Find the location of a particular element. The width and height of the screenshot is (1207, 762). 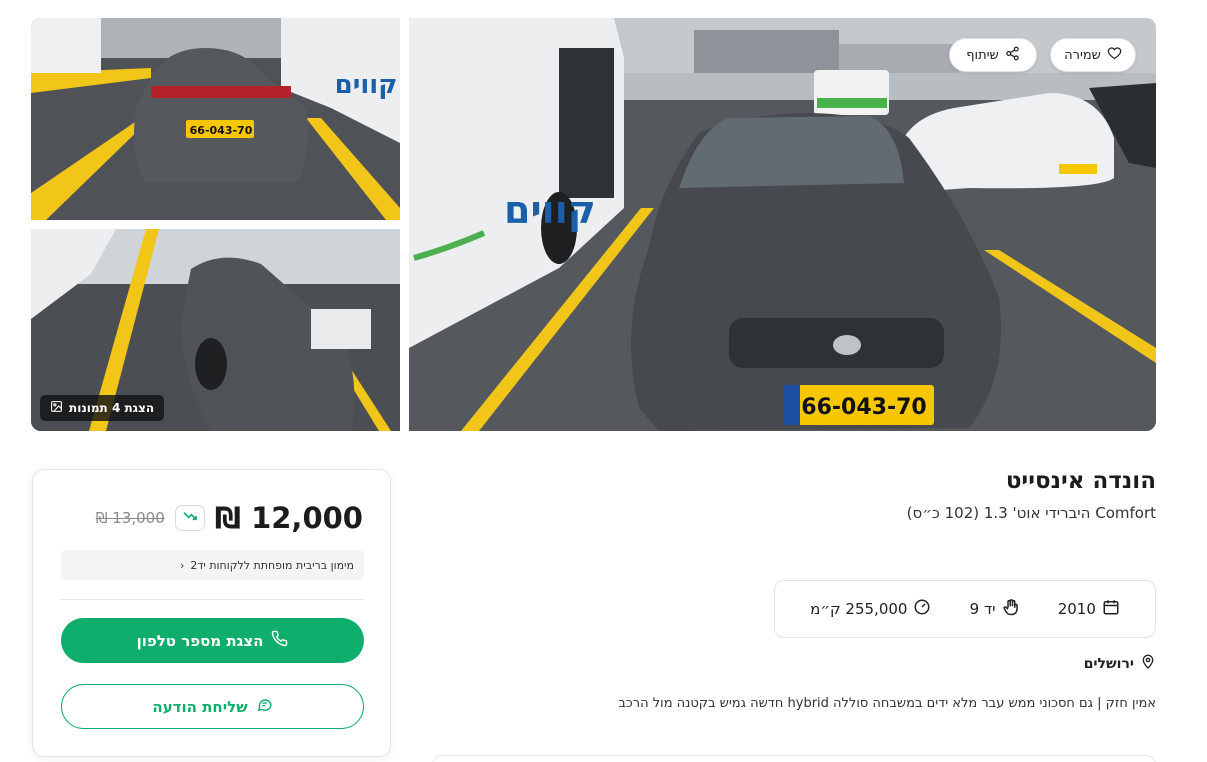

speedometer-icon is located at coordinates (922, 609).